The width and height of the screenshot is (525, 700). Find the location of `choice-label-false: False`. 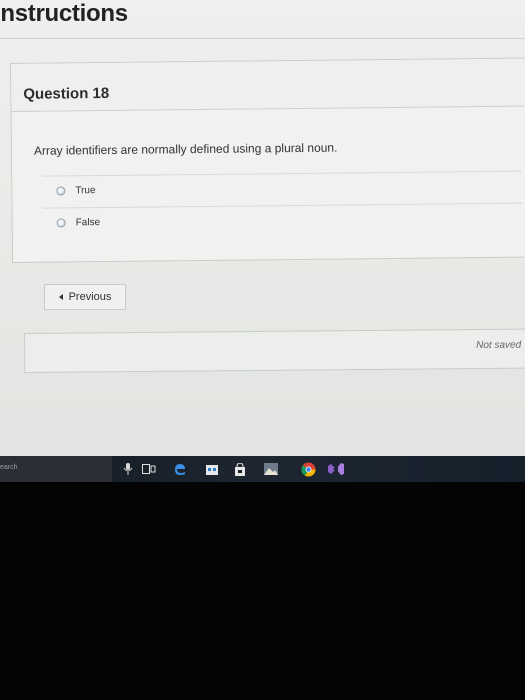

choice-label-false: False is located at coordinates (88, 223).